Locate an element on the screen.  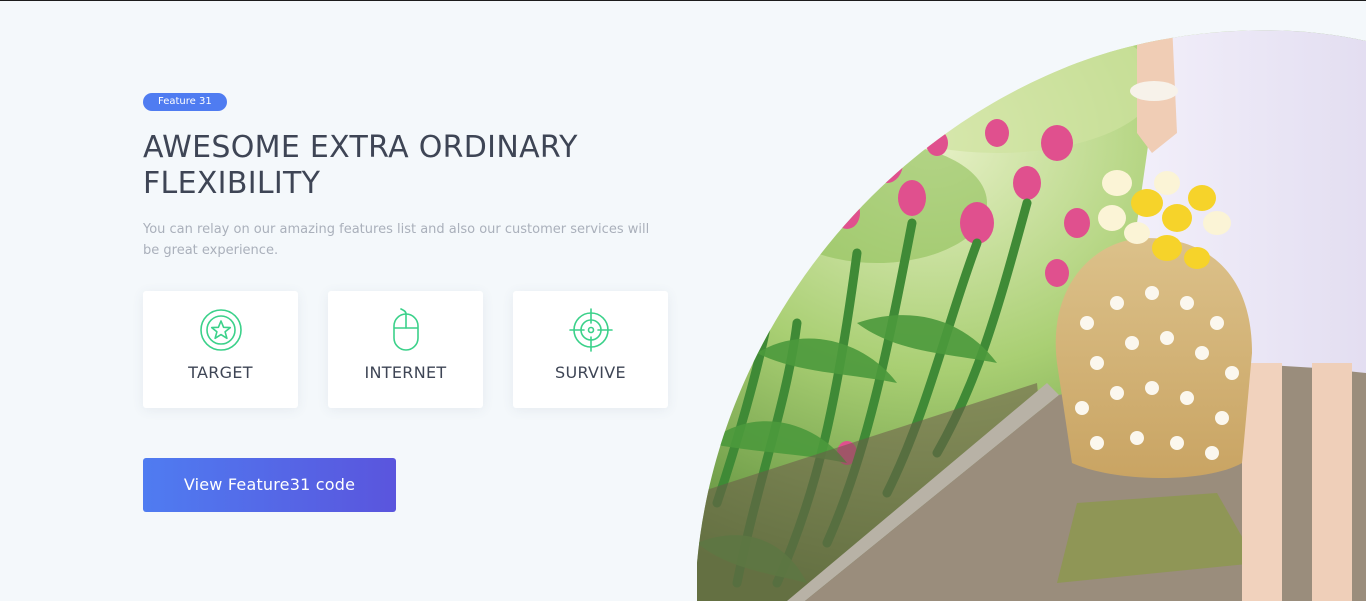
feature-label-target: TARGET is located at coordinates (220, 372).